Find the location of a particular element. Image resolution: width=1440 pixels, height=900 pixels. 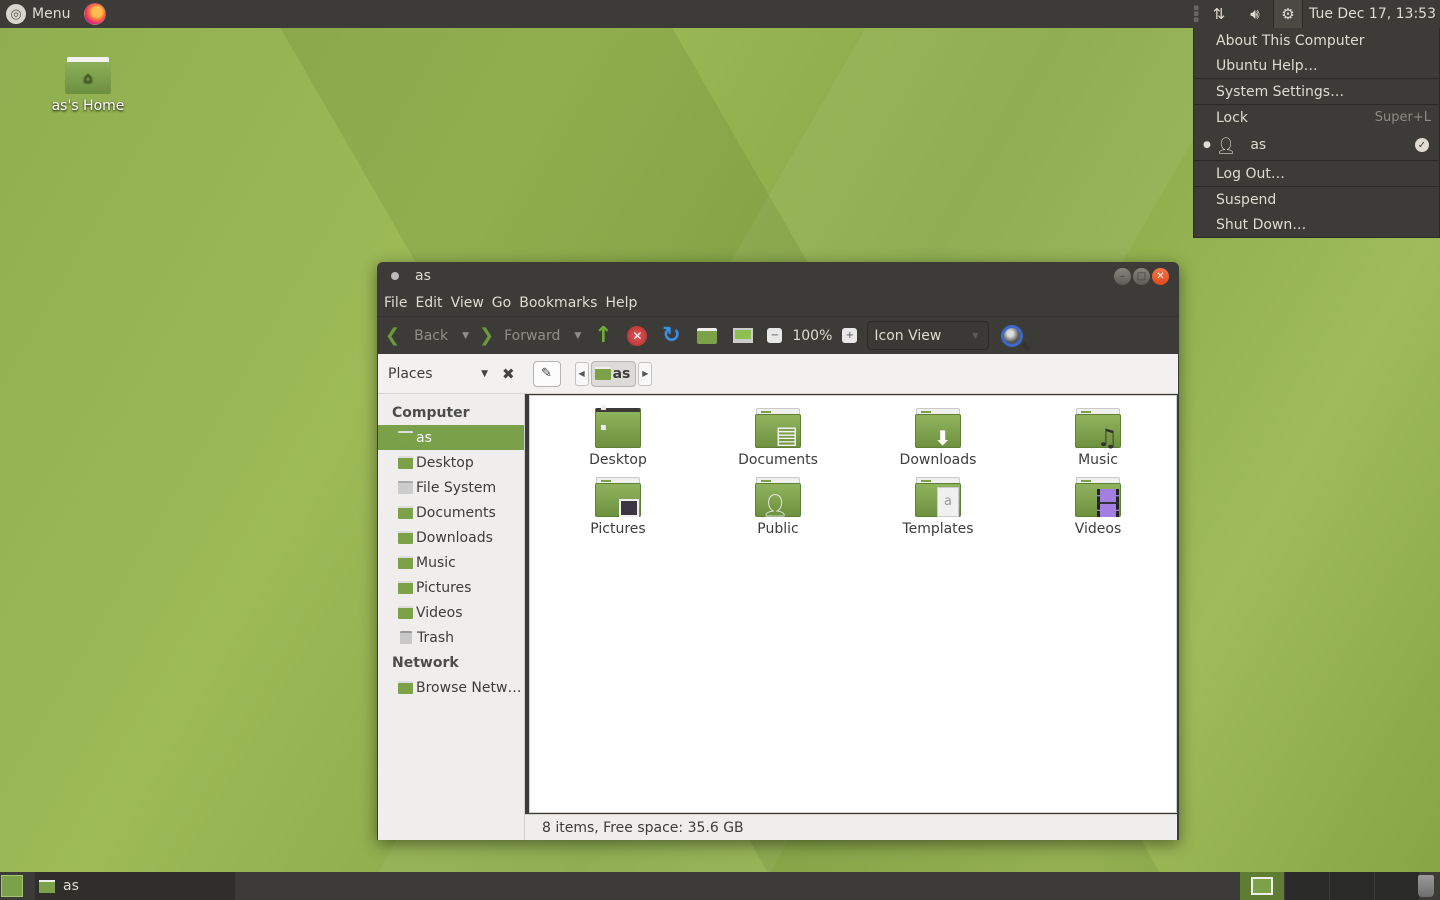

volume-icon: 🔊︎ is located at coordinates (1255, 14).